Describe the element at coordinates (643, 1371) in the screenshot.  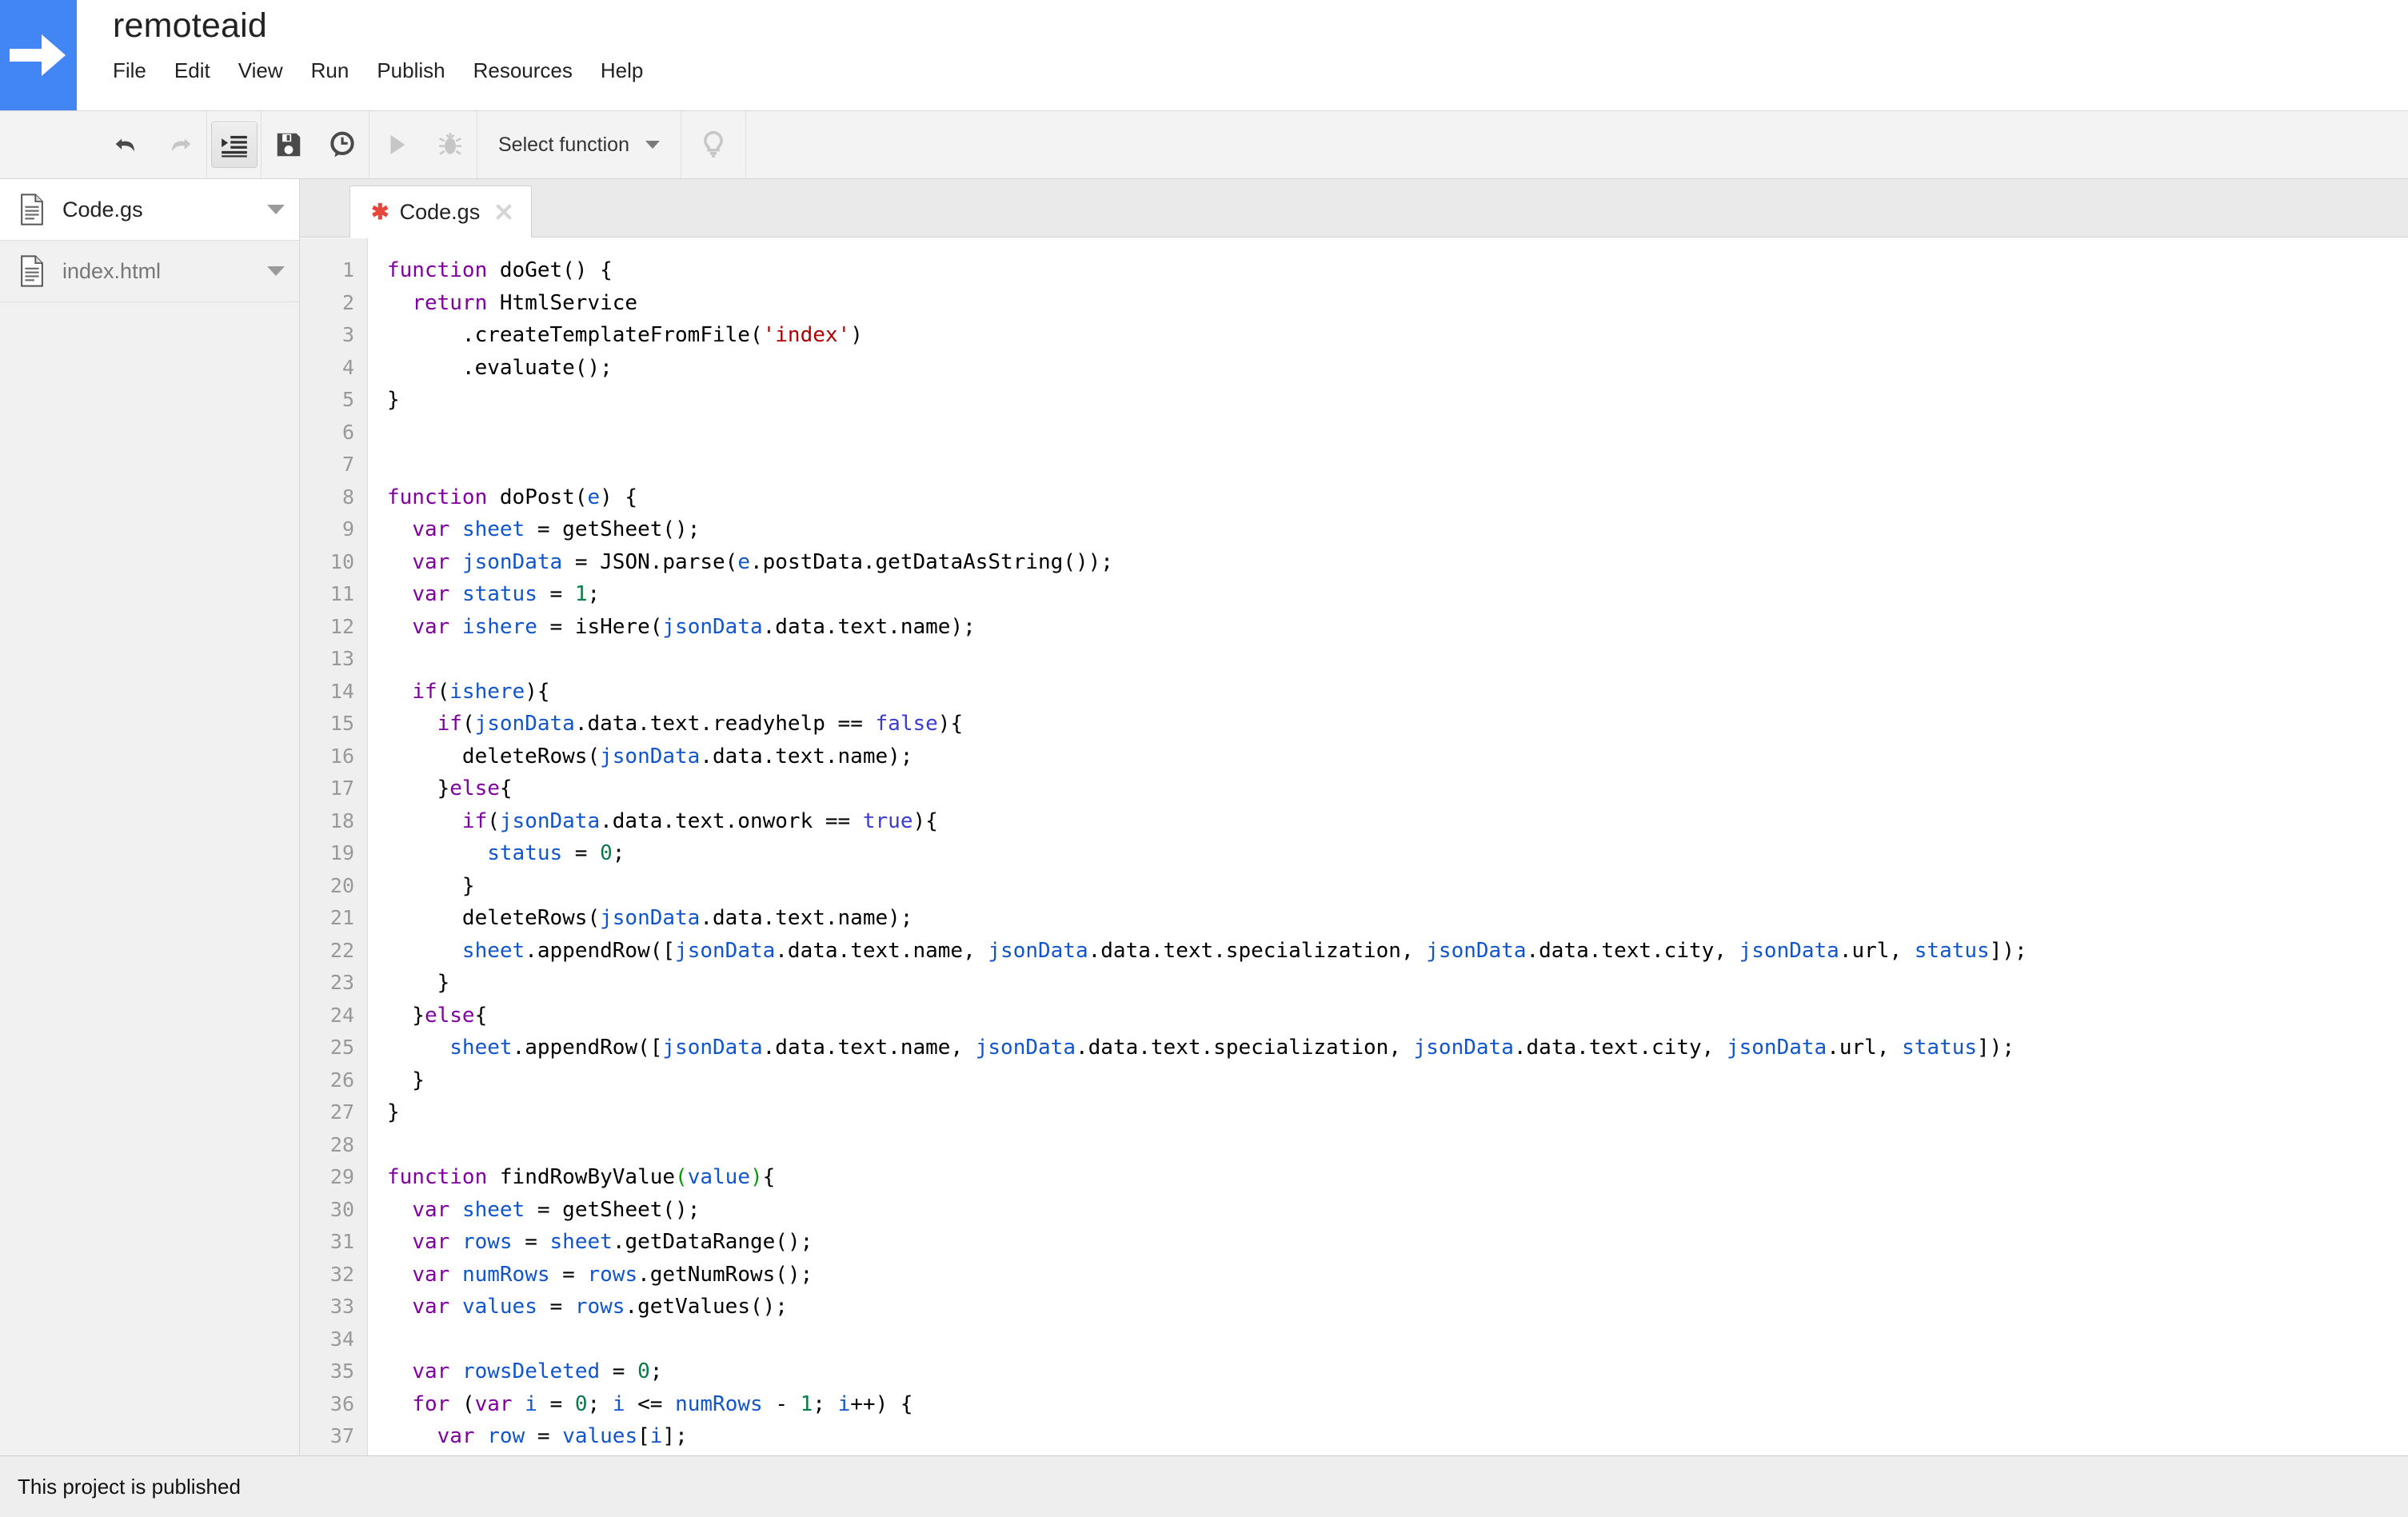
I see `code-token: 0` at that location.